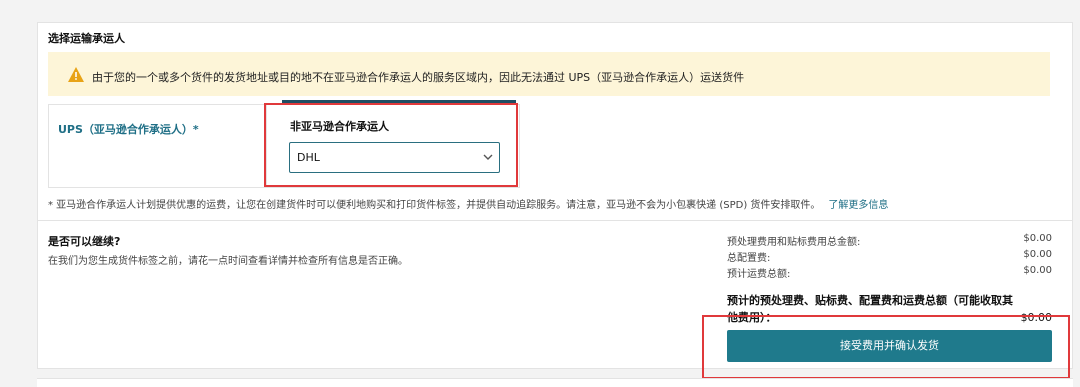  What do you see at coordinates (889, 240) in the screenshot?
I see `fee-row: 预处理费用和贴标费用总金额: $0.00` at bounding box center [889, 240].